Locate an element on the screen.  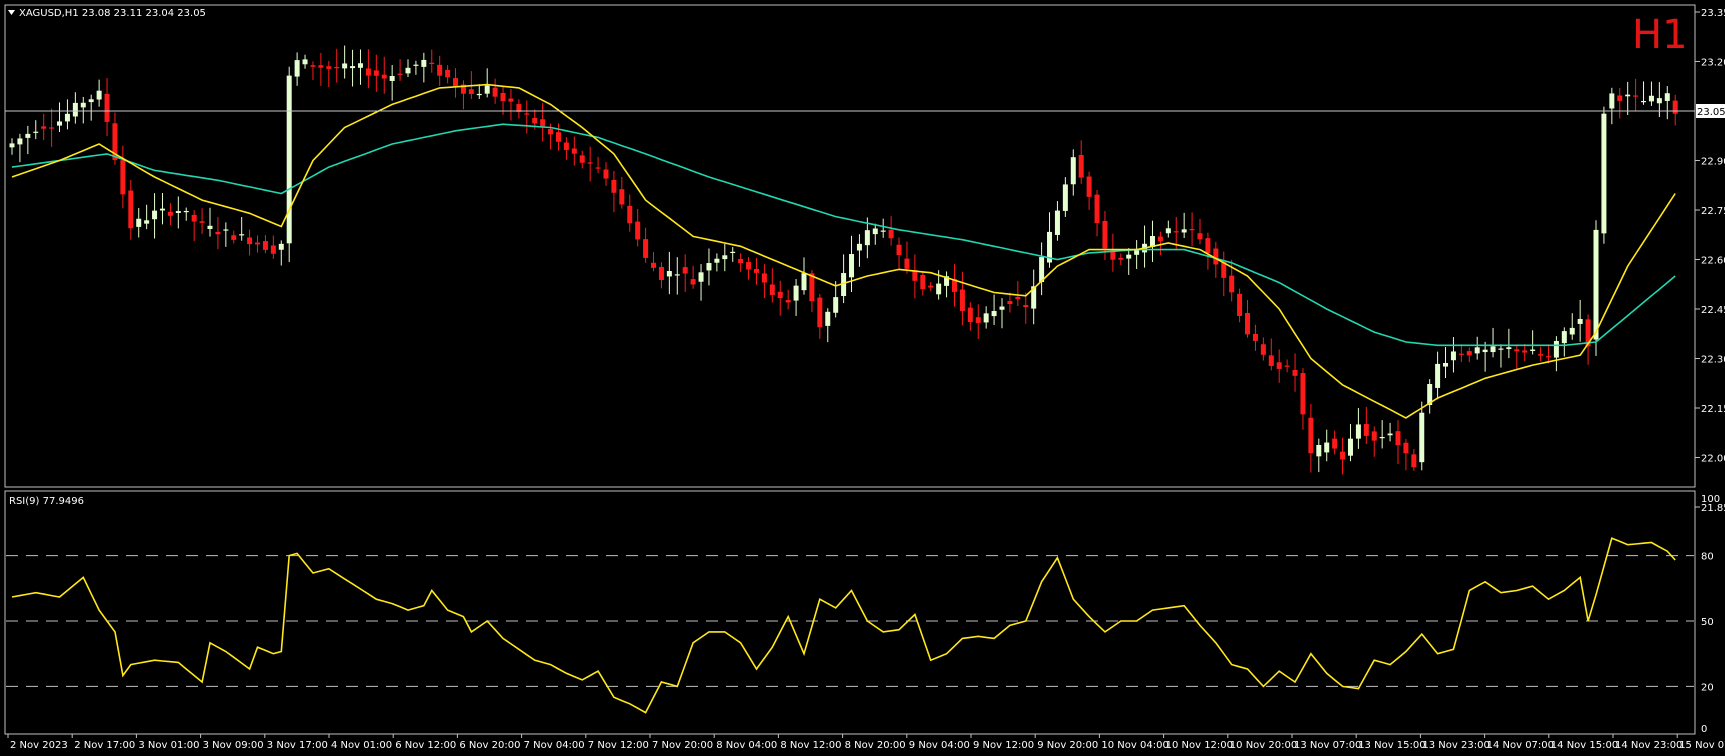
rsi-tick-label: 20 is located at coordinates (1707, 687).